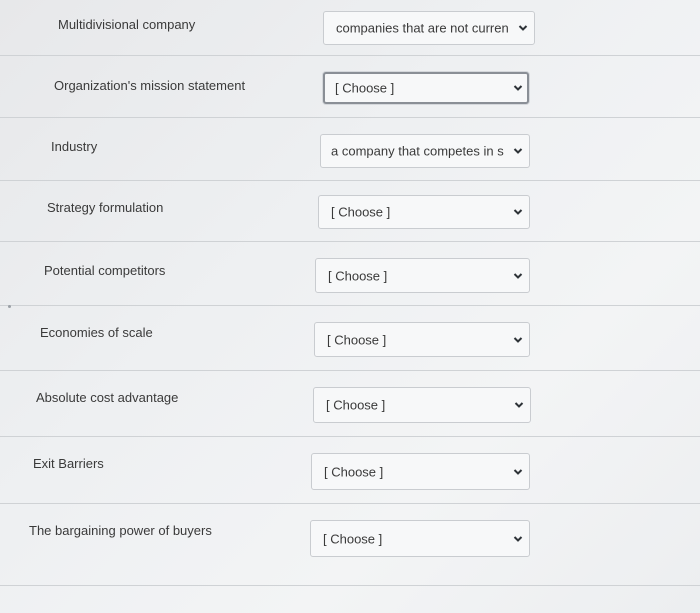 The width and height of the screenshot is (700, 613). Describe the element at coordinates (107, 397) in the screenshot. I see `term-label: Absolute cost advantage` at that location.